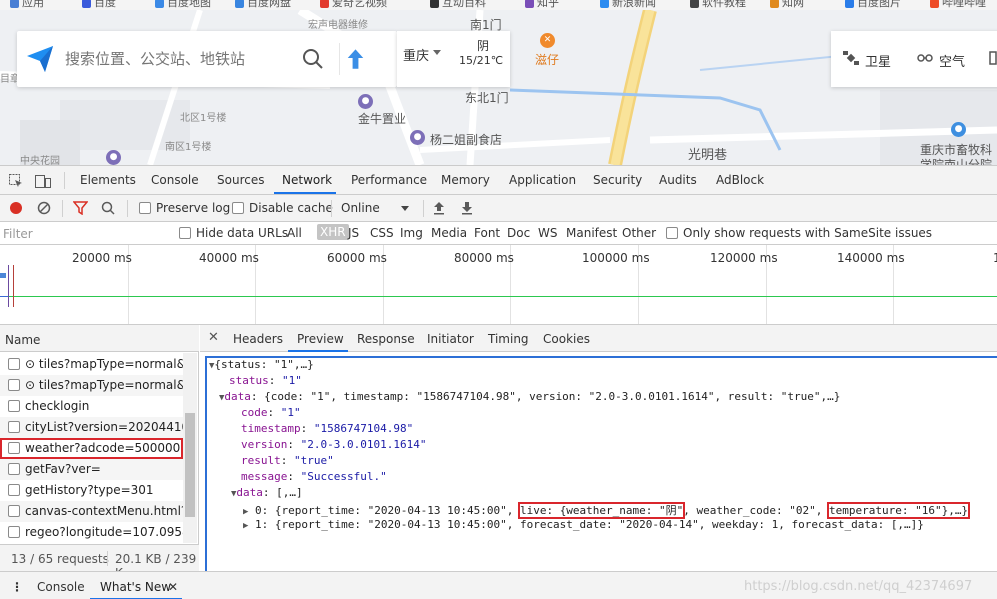 This screenshot has width=997, height=599. I want to click on food-icon: ✕, so click(547, 40).